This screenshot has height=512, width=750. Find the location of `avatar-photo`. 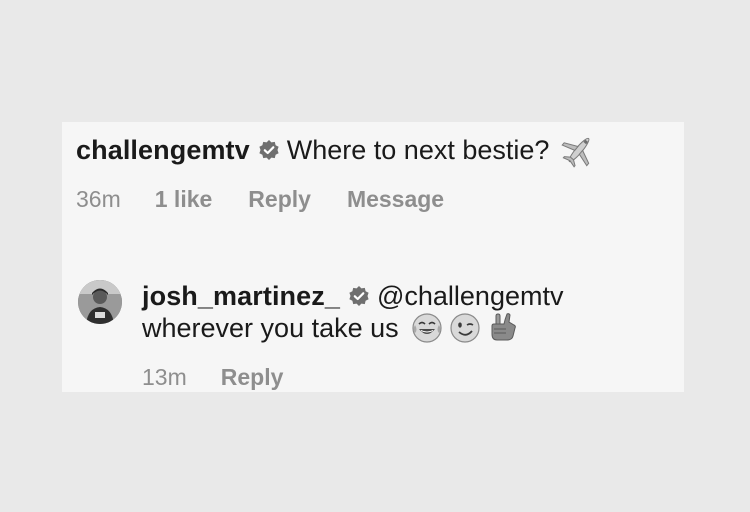

avatar-photo is located at coordinates (100, 302).